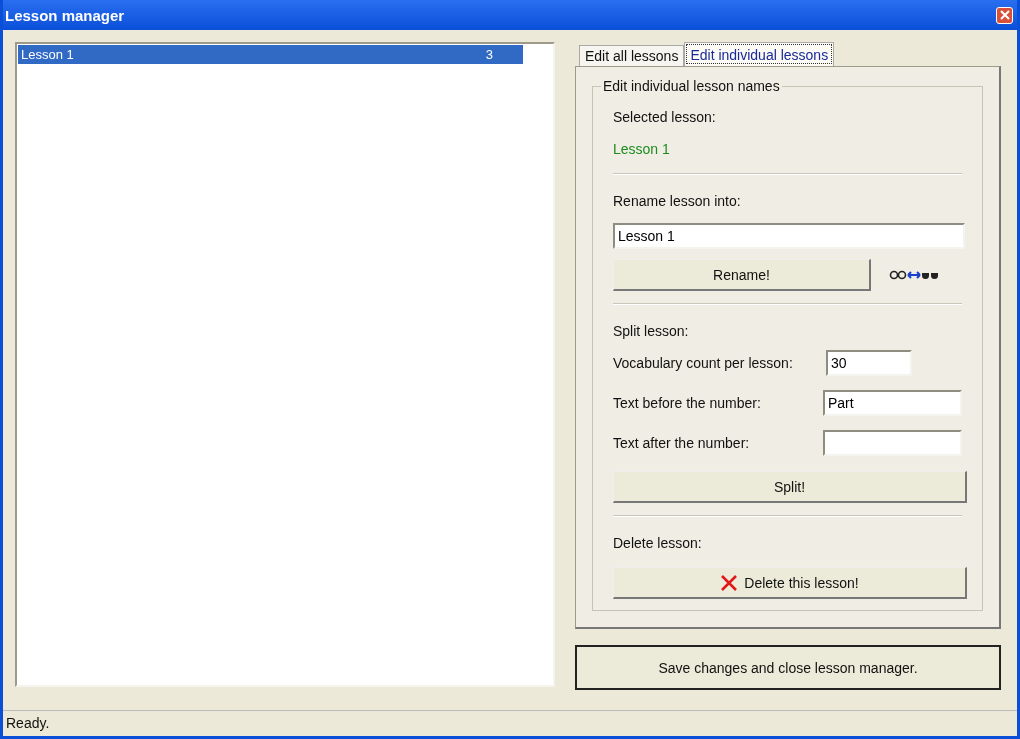  I want to click on lesson-count: 3, so click(489, 54).